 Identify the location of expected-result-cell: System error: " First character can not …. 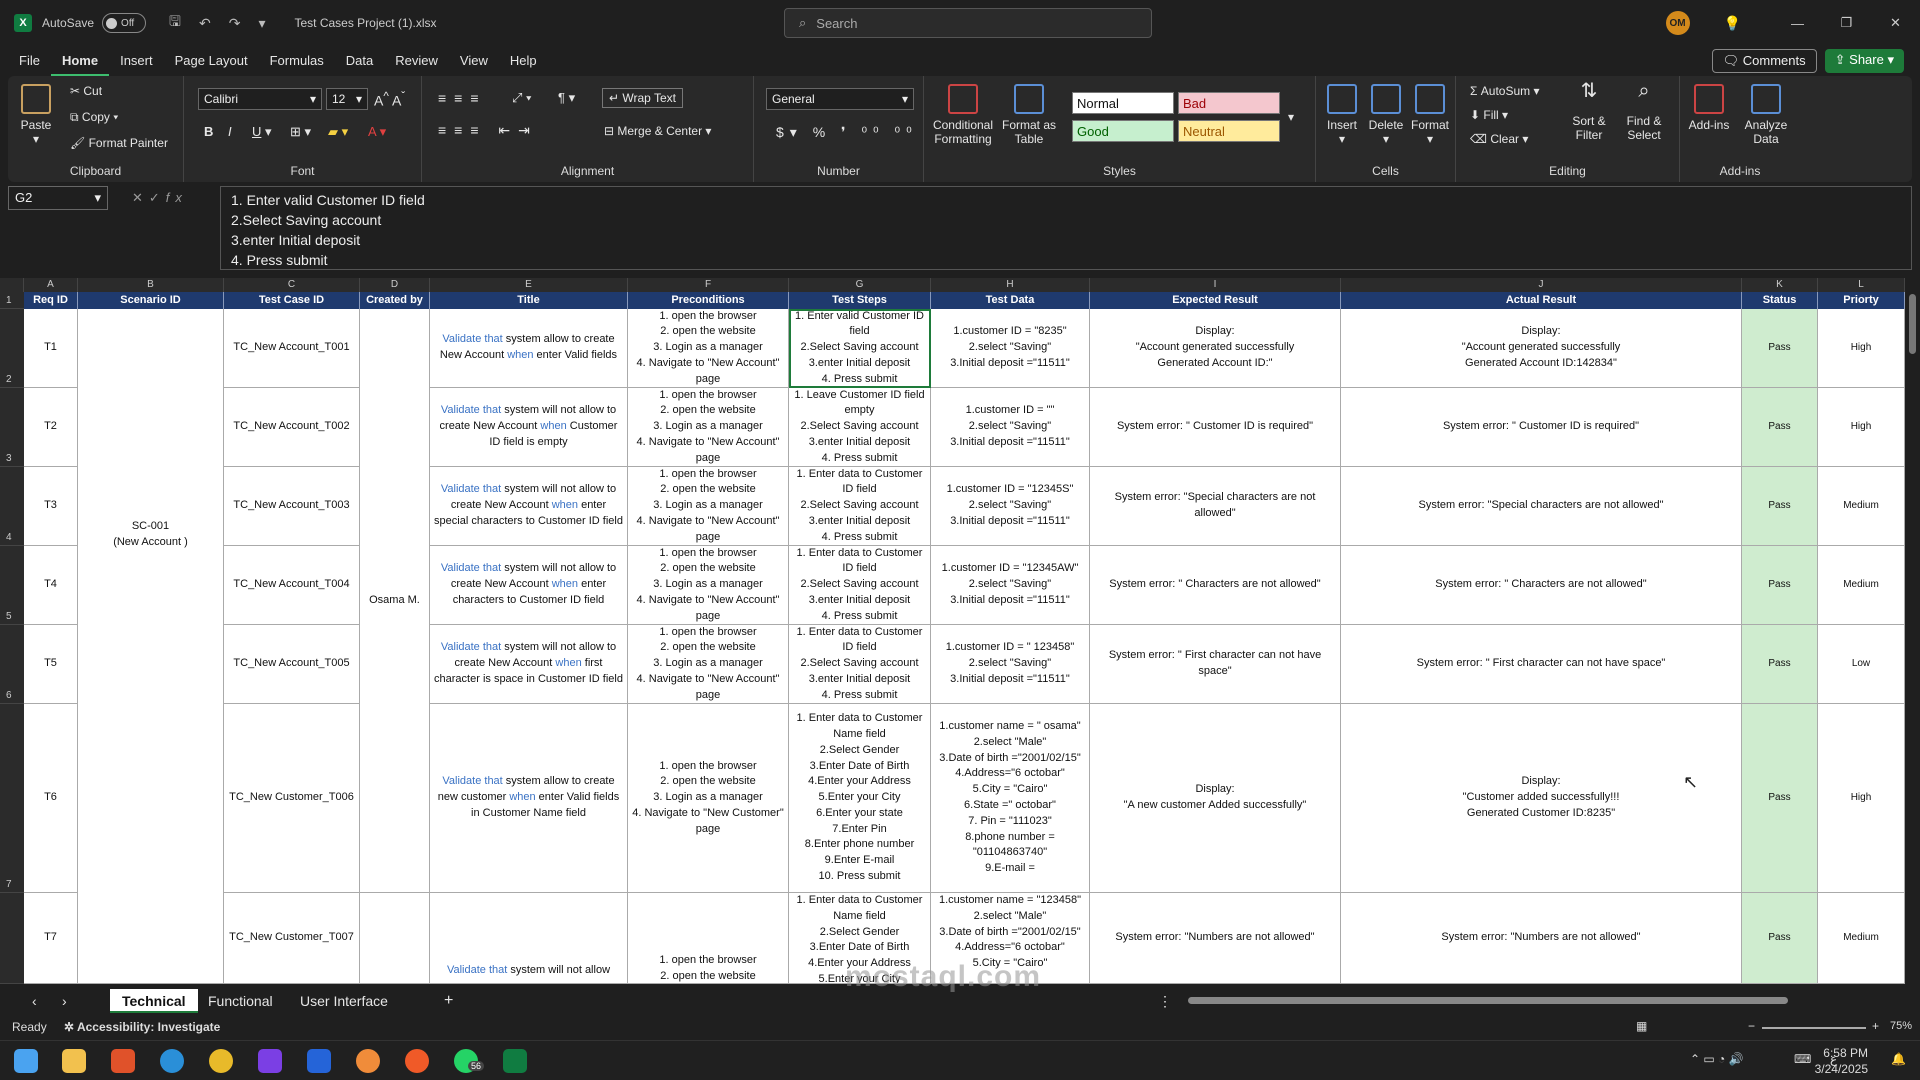
(1215, 664).